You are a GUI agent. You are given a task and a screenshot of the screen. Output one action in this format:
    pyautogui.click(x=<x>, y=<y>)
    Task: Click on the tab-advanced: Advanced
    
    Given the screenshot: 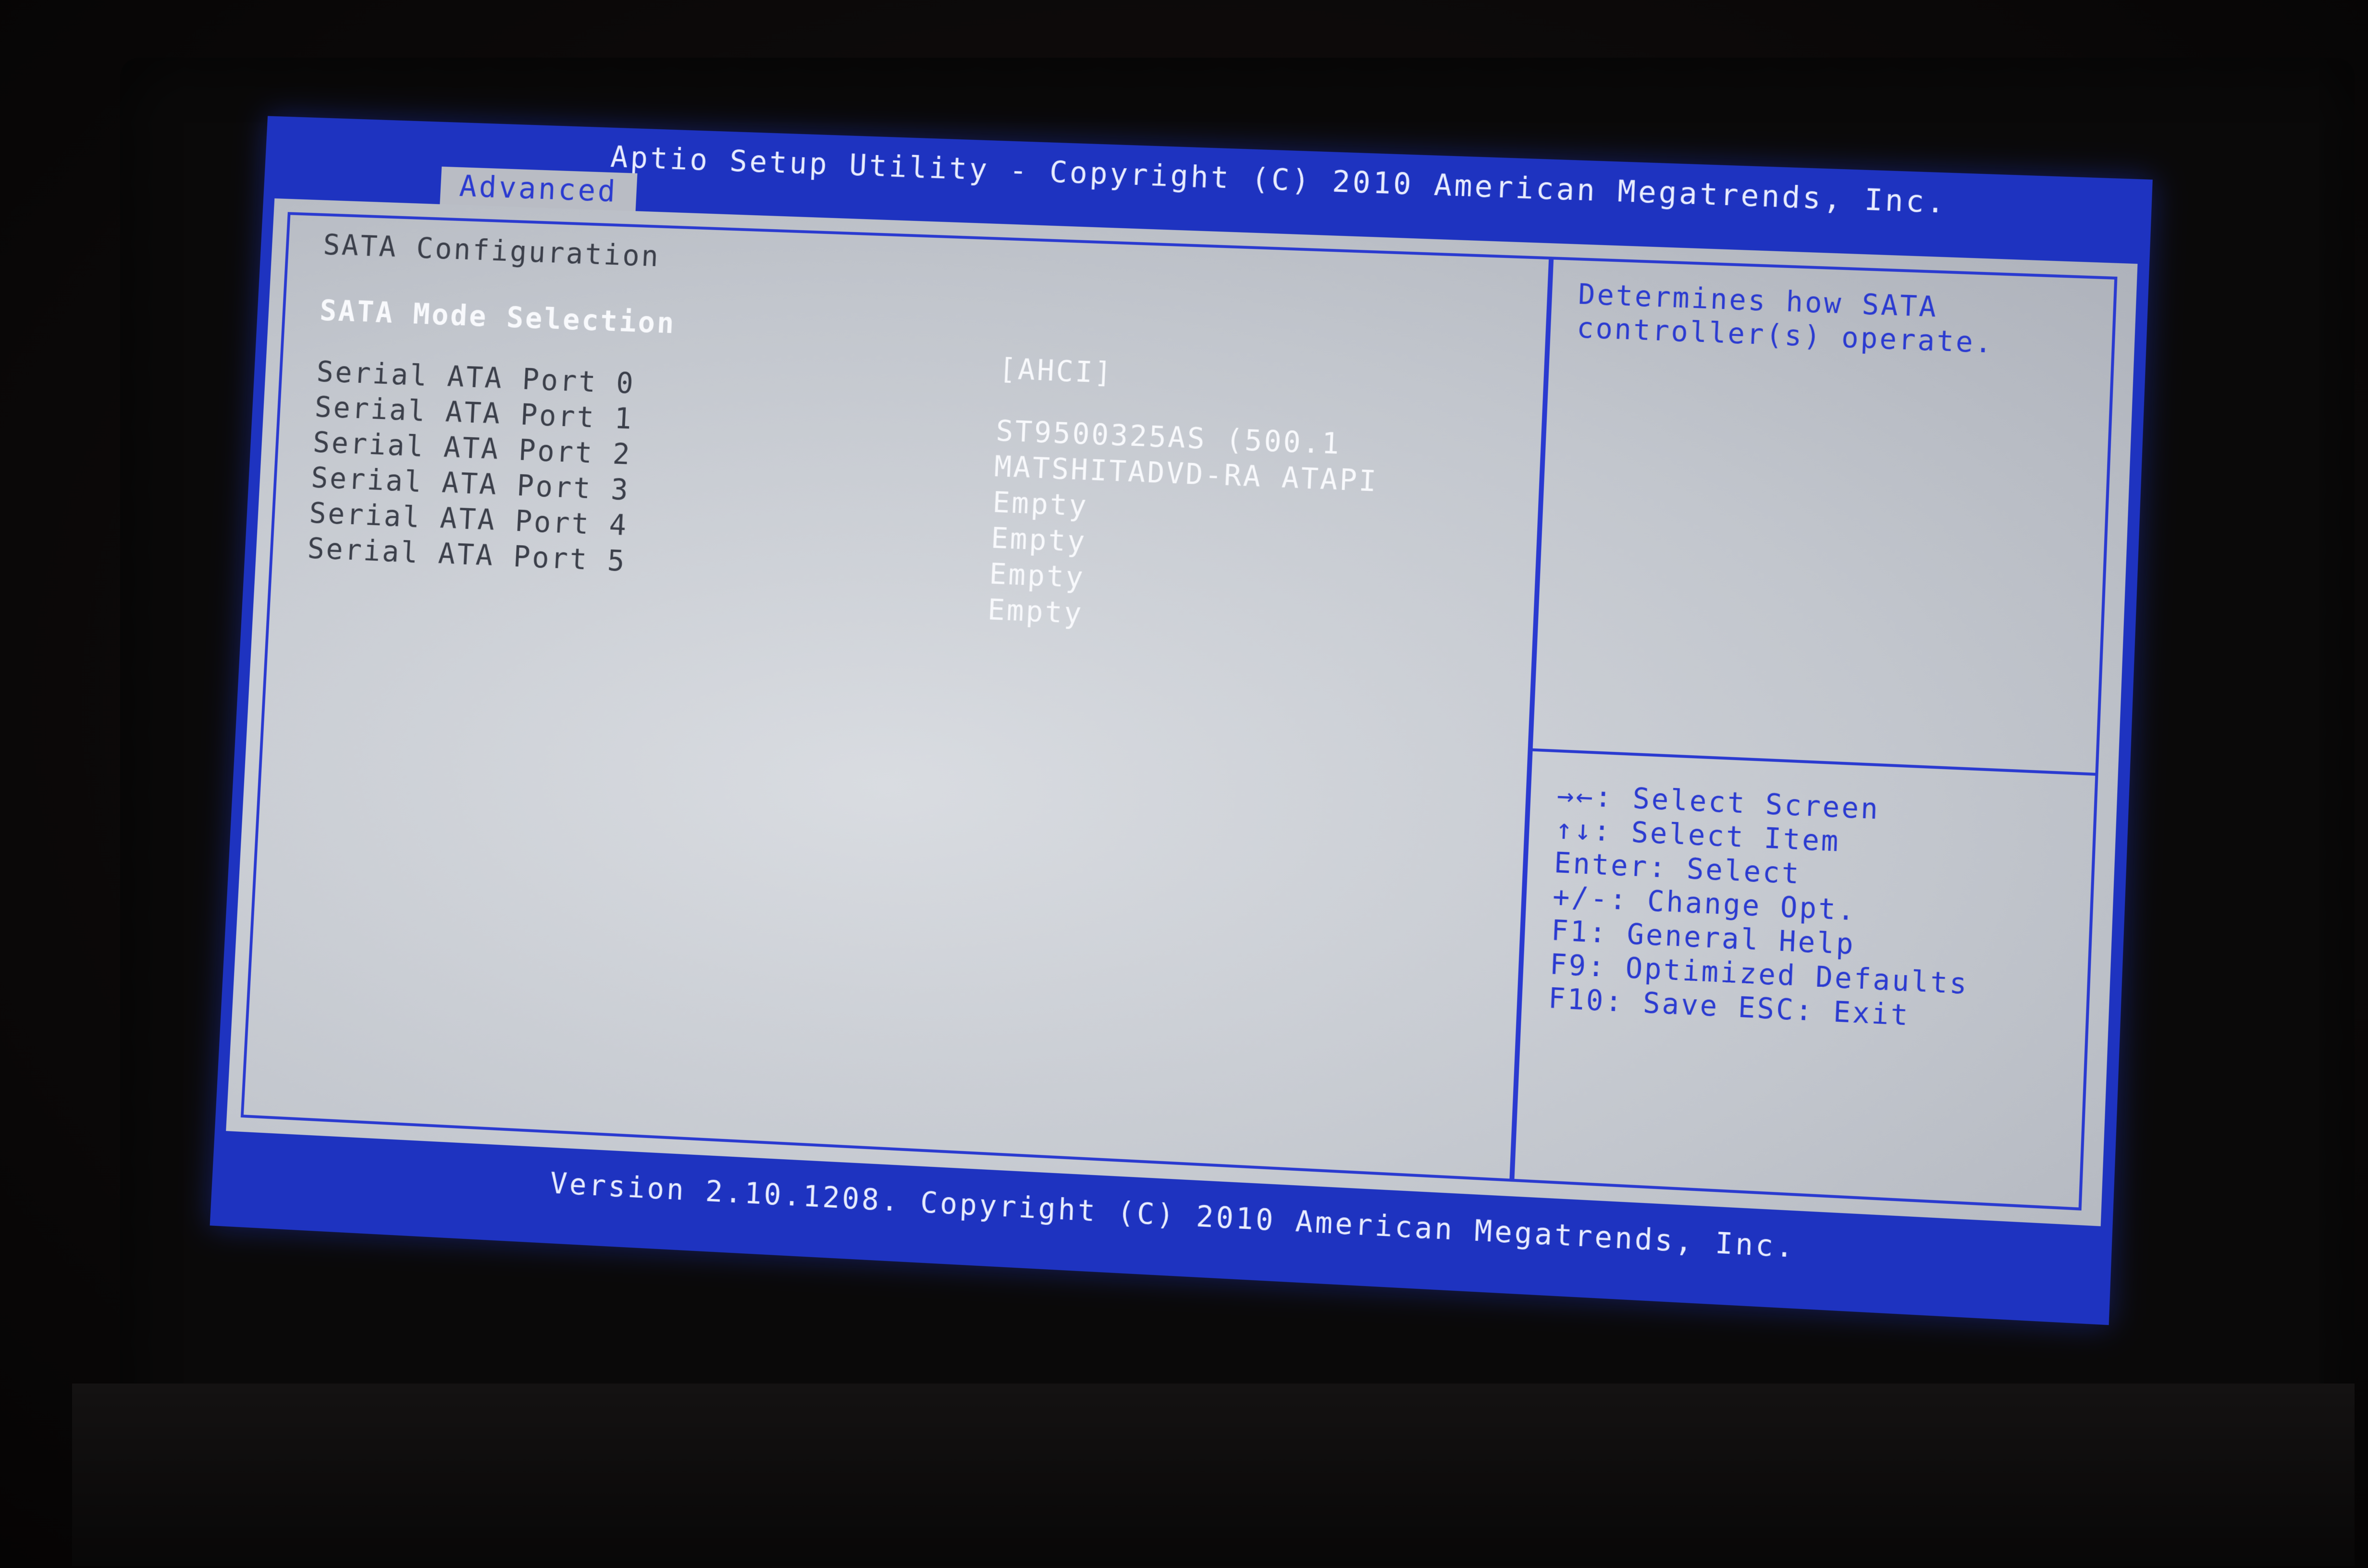 What is the action you would take?
    pyautogui.click(x=539, y=189)
    